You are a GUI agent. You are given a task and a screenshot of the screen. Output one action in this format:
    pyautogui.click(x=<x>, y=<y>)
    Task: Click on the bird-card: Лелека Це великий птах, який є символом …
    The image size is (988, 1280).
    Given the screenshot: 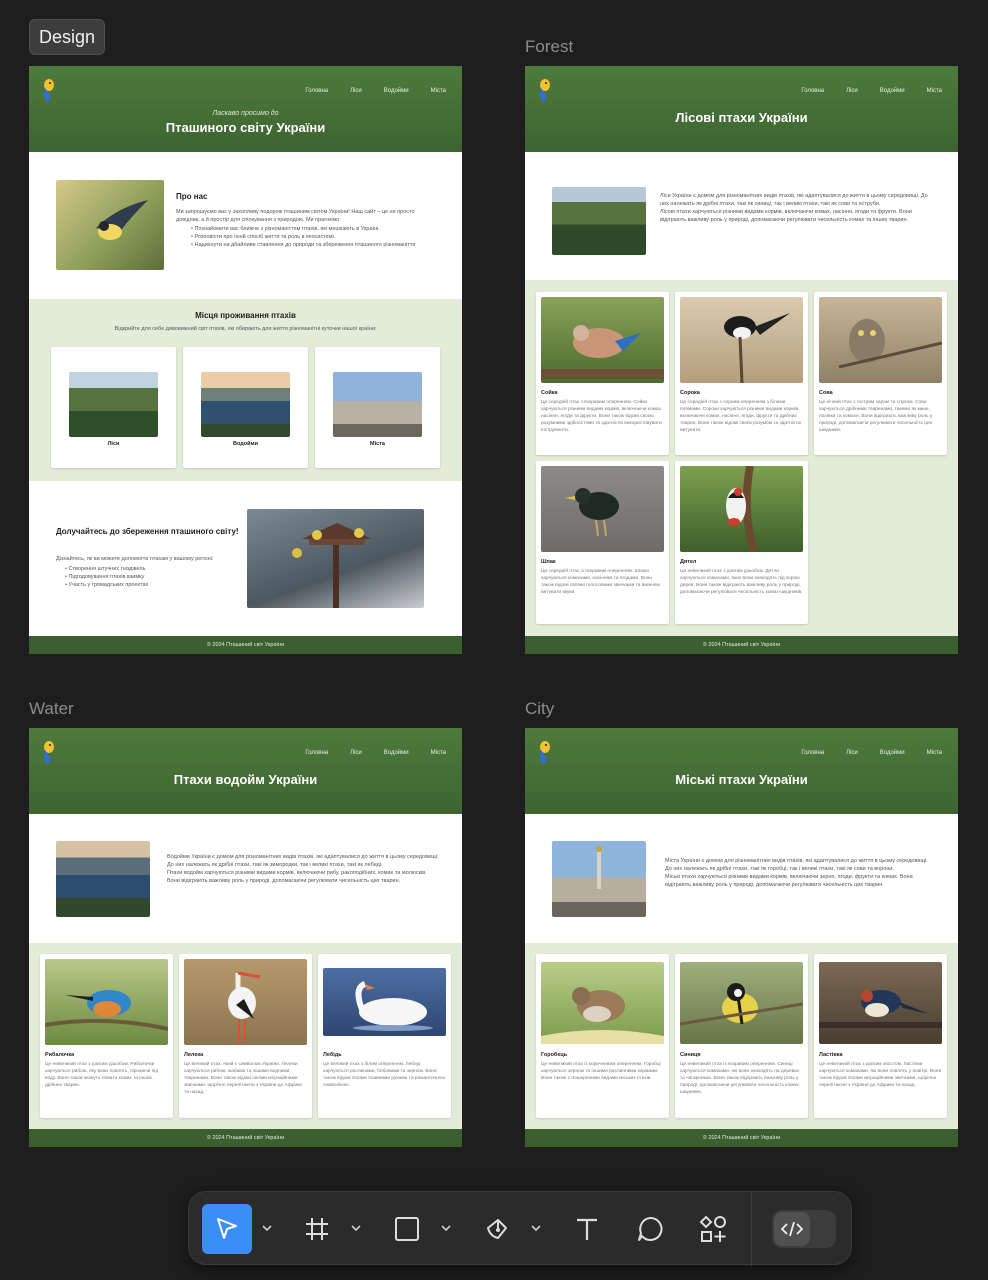 What is the action you would take?
    pyautogui.click(x=245, y=1036)
    